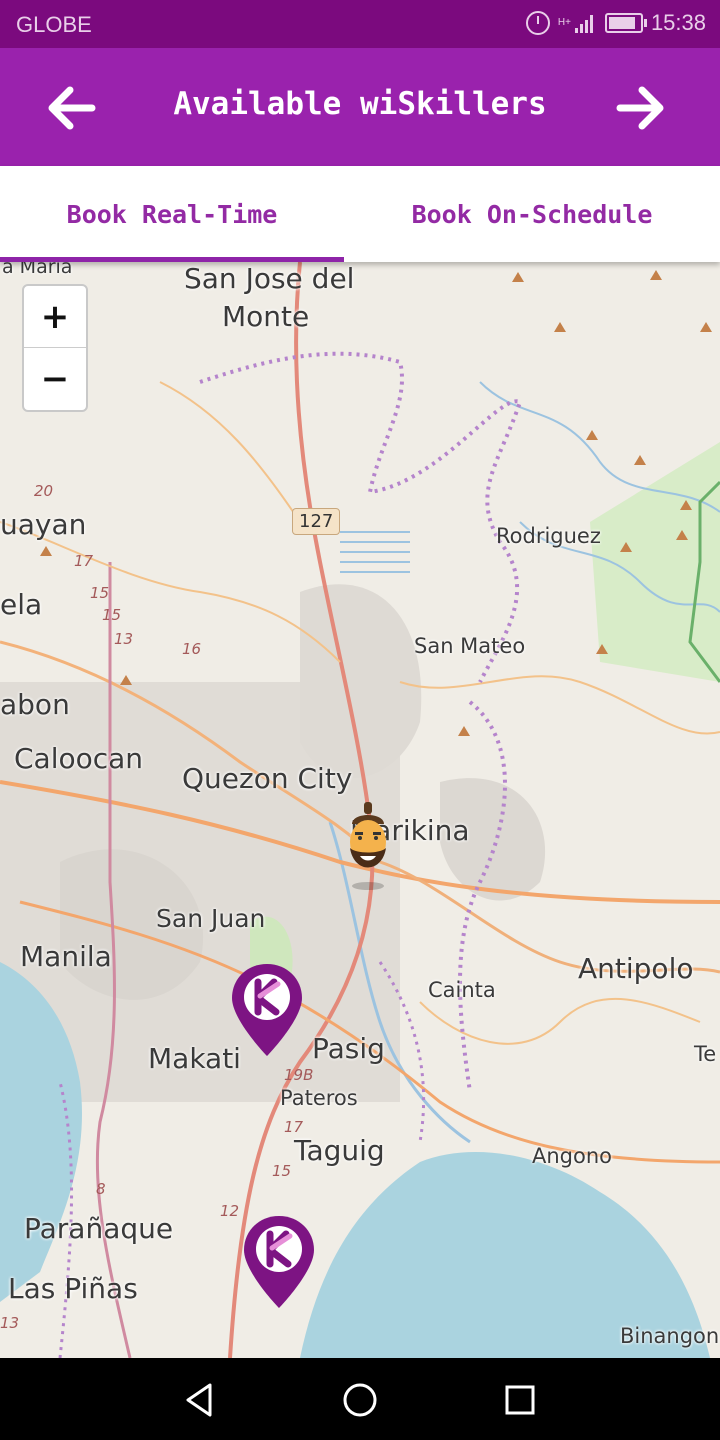 Image resolution: width=720 pixels, height=1440 pixels. I want to click on place-label: abon, so click(35, 704).